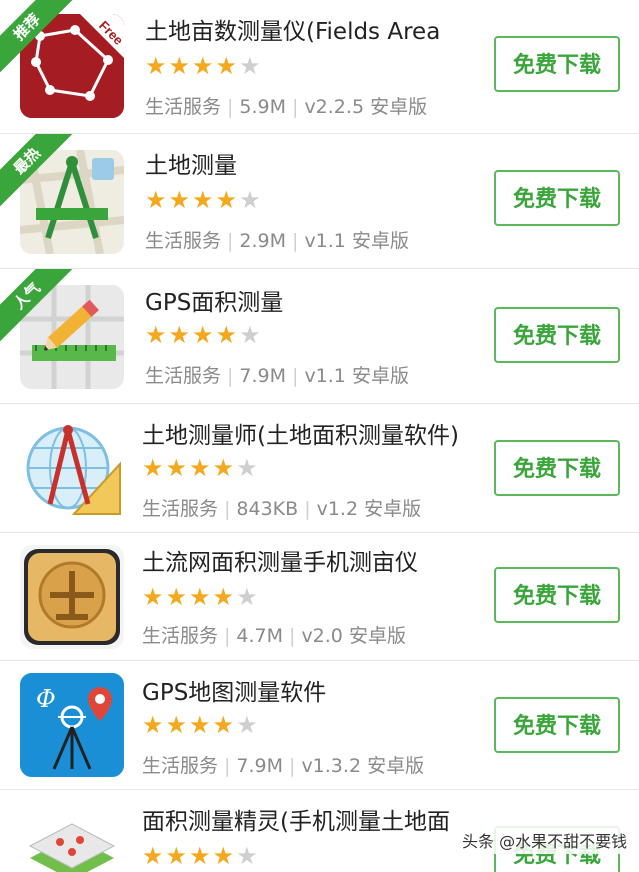  Describe the element at coordinates (366, 107) in the screenshot. I see `app-version: v2.2.5 安卓版` at that location.